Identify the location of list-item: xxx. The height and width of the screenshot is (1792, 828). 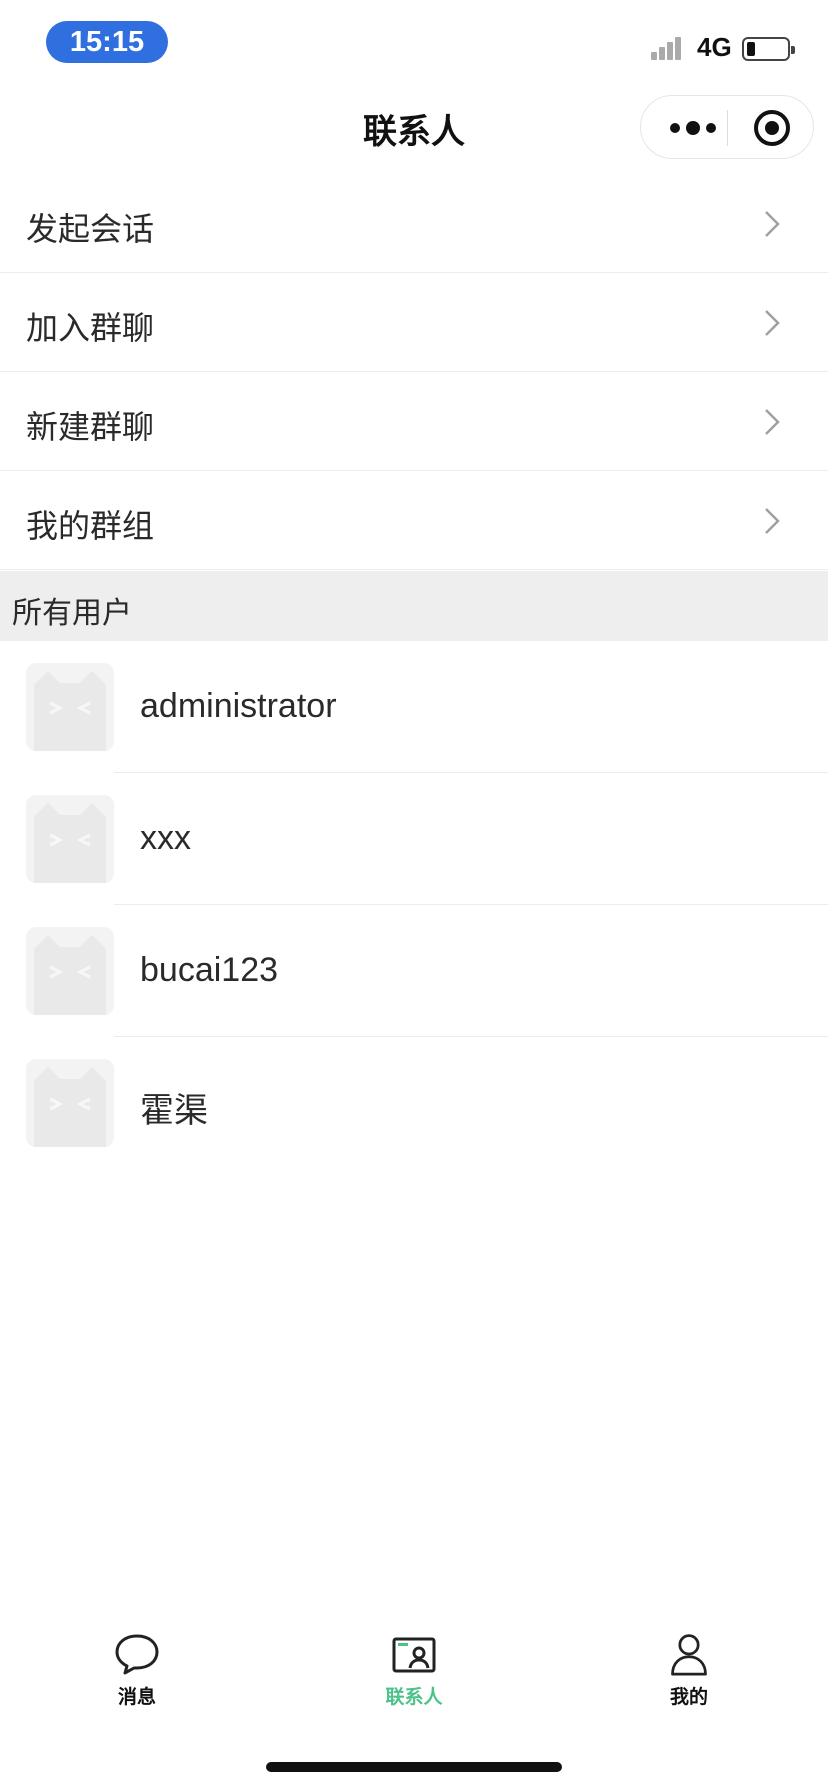
(414, 839).